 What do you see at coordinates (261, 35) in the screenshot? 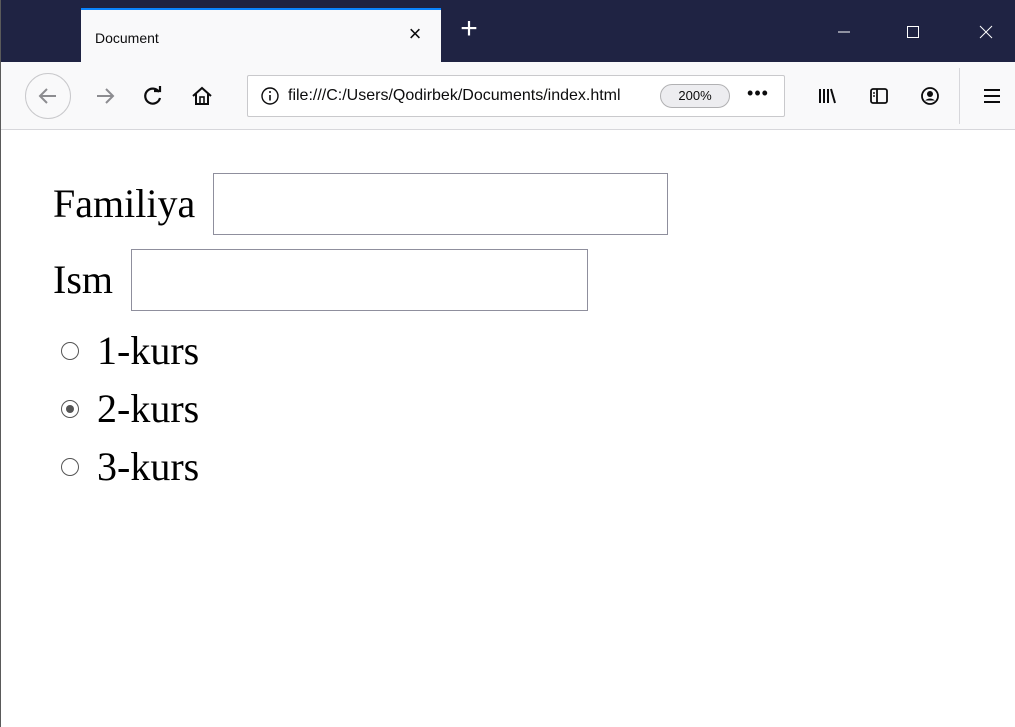
I see `tab-document: Document ×` at bounding box center [261, 35].